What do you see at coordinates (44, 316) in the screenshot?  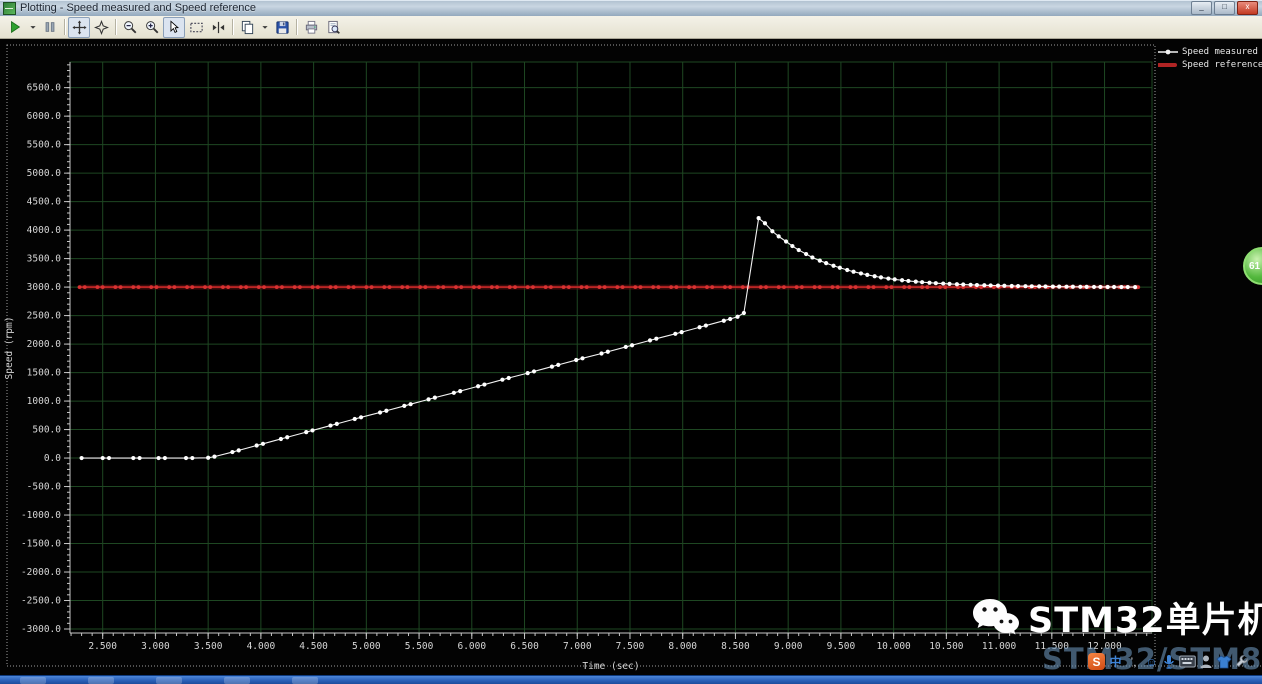 I see `y-tick-label: 2500.0` at bounding box center [44, 316].